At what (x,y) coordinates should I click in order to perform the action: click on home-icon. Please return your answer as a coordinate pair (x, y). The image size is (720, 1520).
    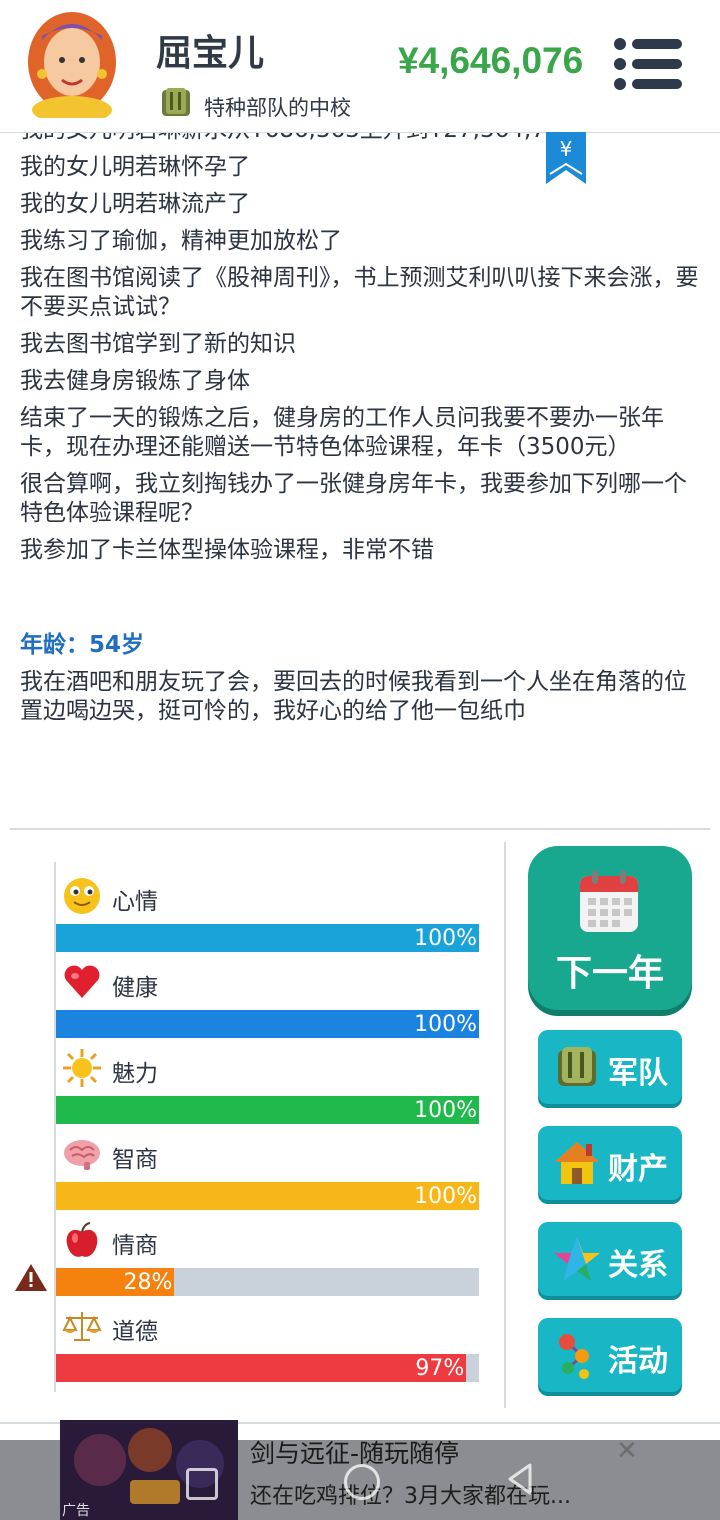
    Looking at the image, I should click on (362, 1482).